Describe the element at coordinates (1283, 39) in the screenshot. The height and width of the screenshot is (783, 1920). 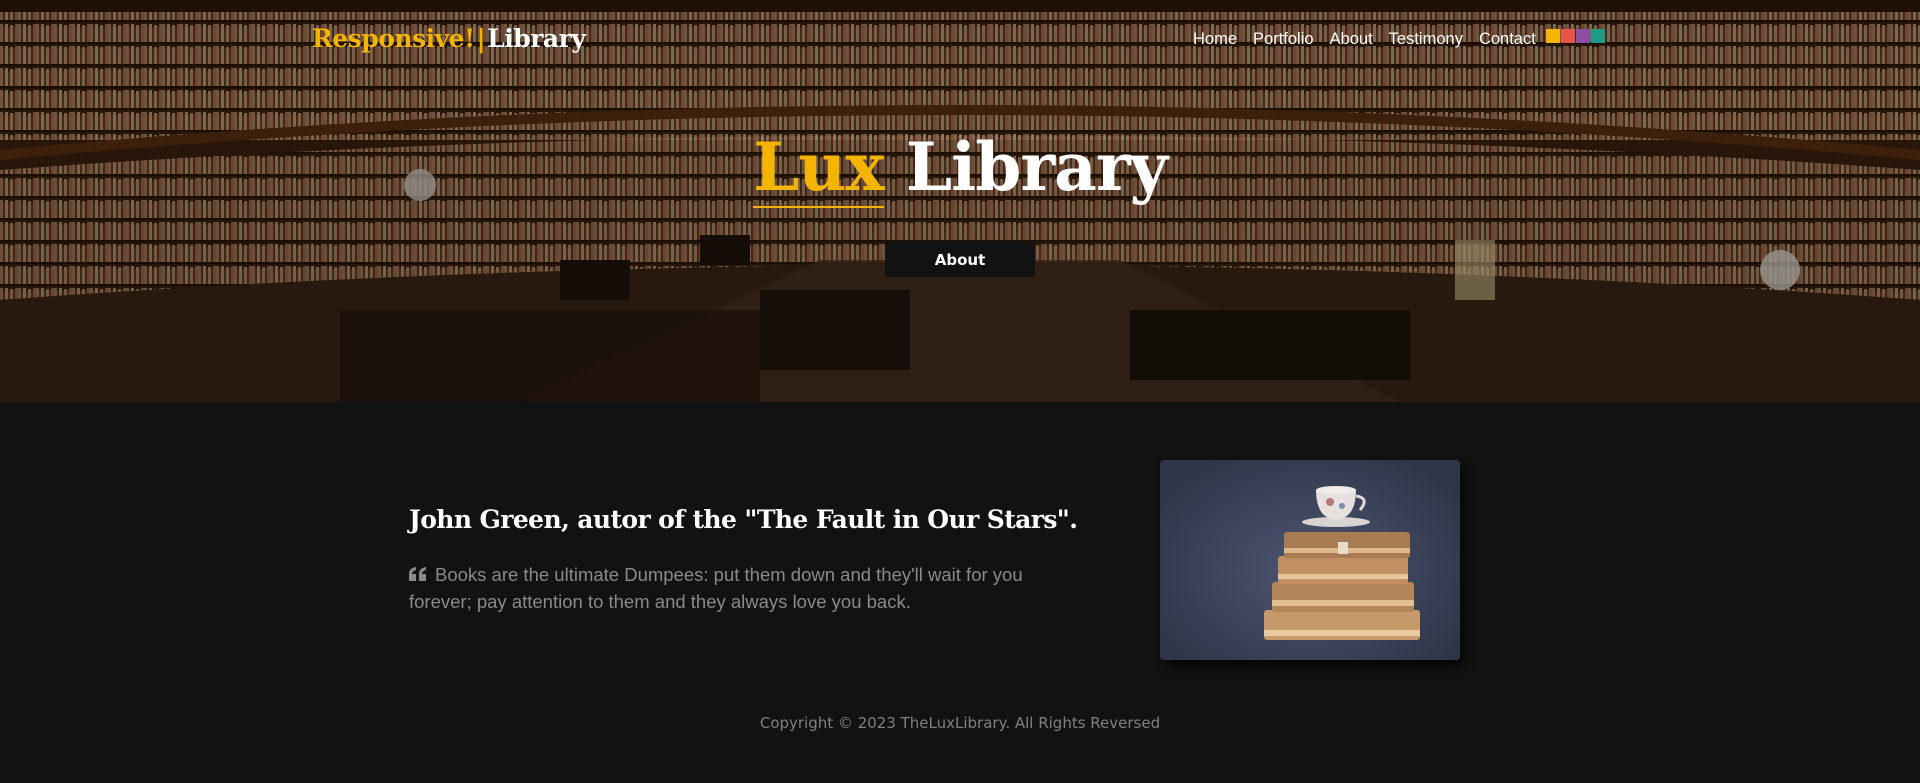
I see `nav-portfolio: Portfolio` at that location.